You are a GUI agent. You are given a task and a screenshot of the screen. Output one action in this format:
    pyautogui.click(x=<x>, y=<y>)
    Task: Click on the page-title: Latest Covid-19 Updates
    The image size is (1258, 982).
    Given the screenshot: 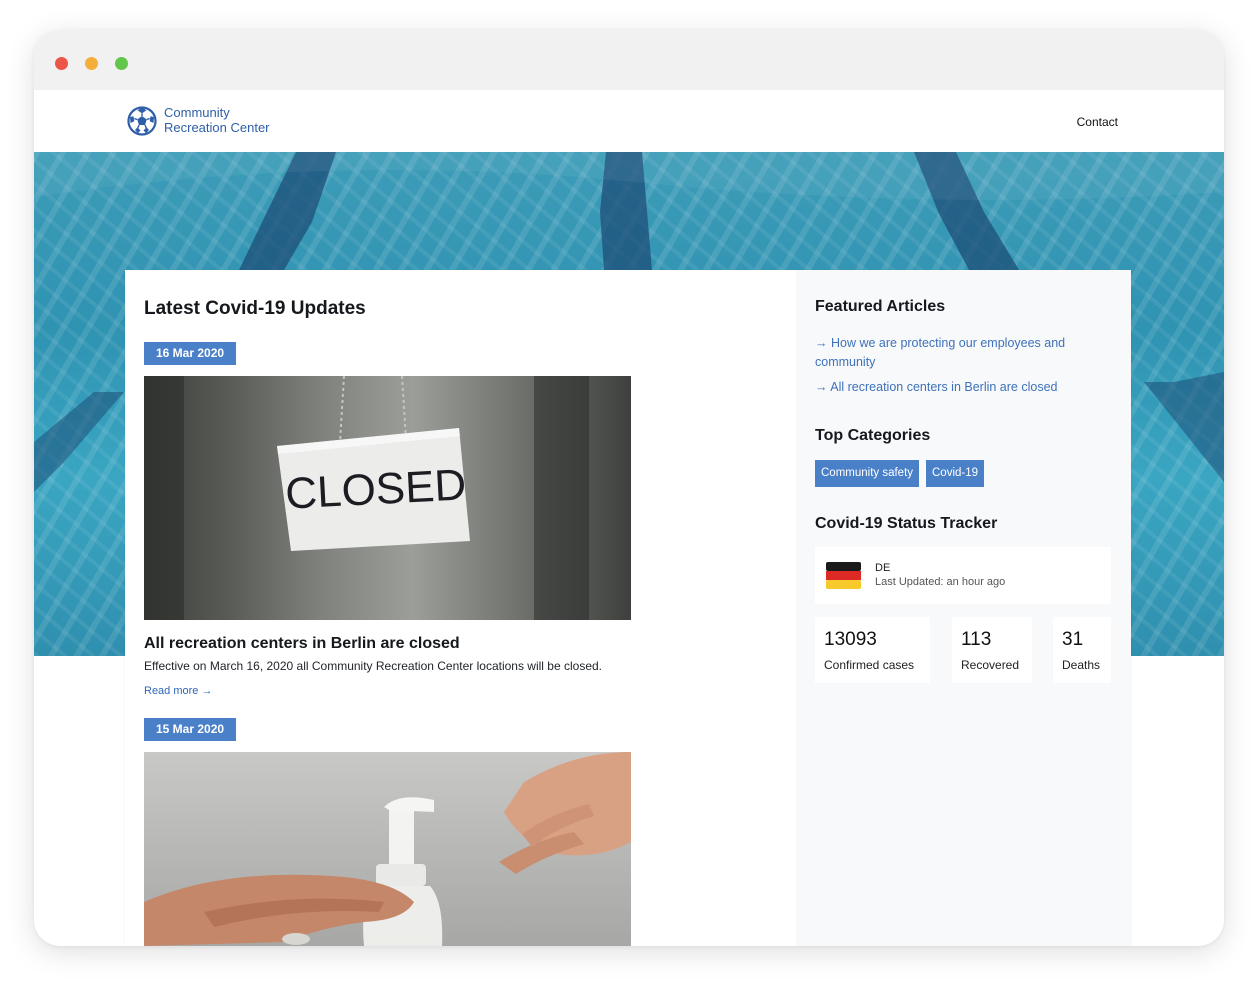 What is the action you would take?
    pyautogui.click(x=255, y=308)
    